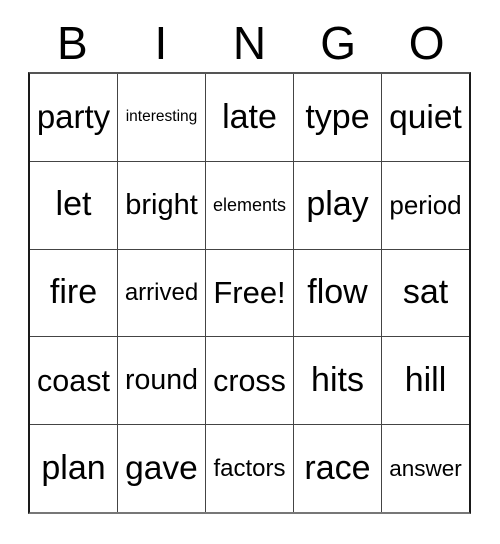  I want to click on bingo-cell: fire, so click(73, 293).